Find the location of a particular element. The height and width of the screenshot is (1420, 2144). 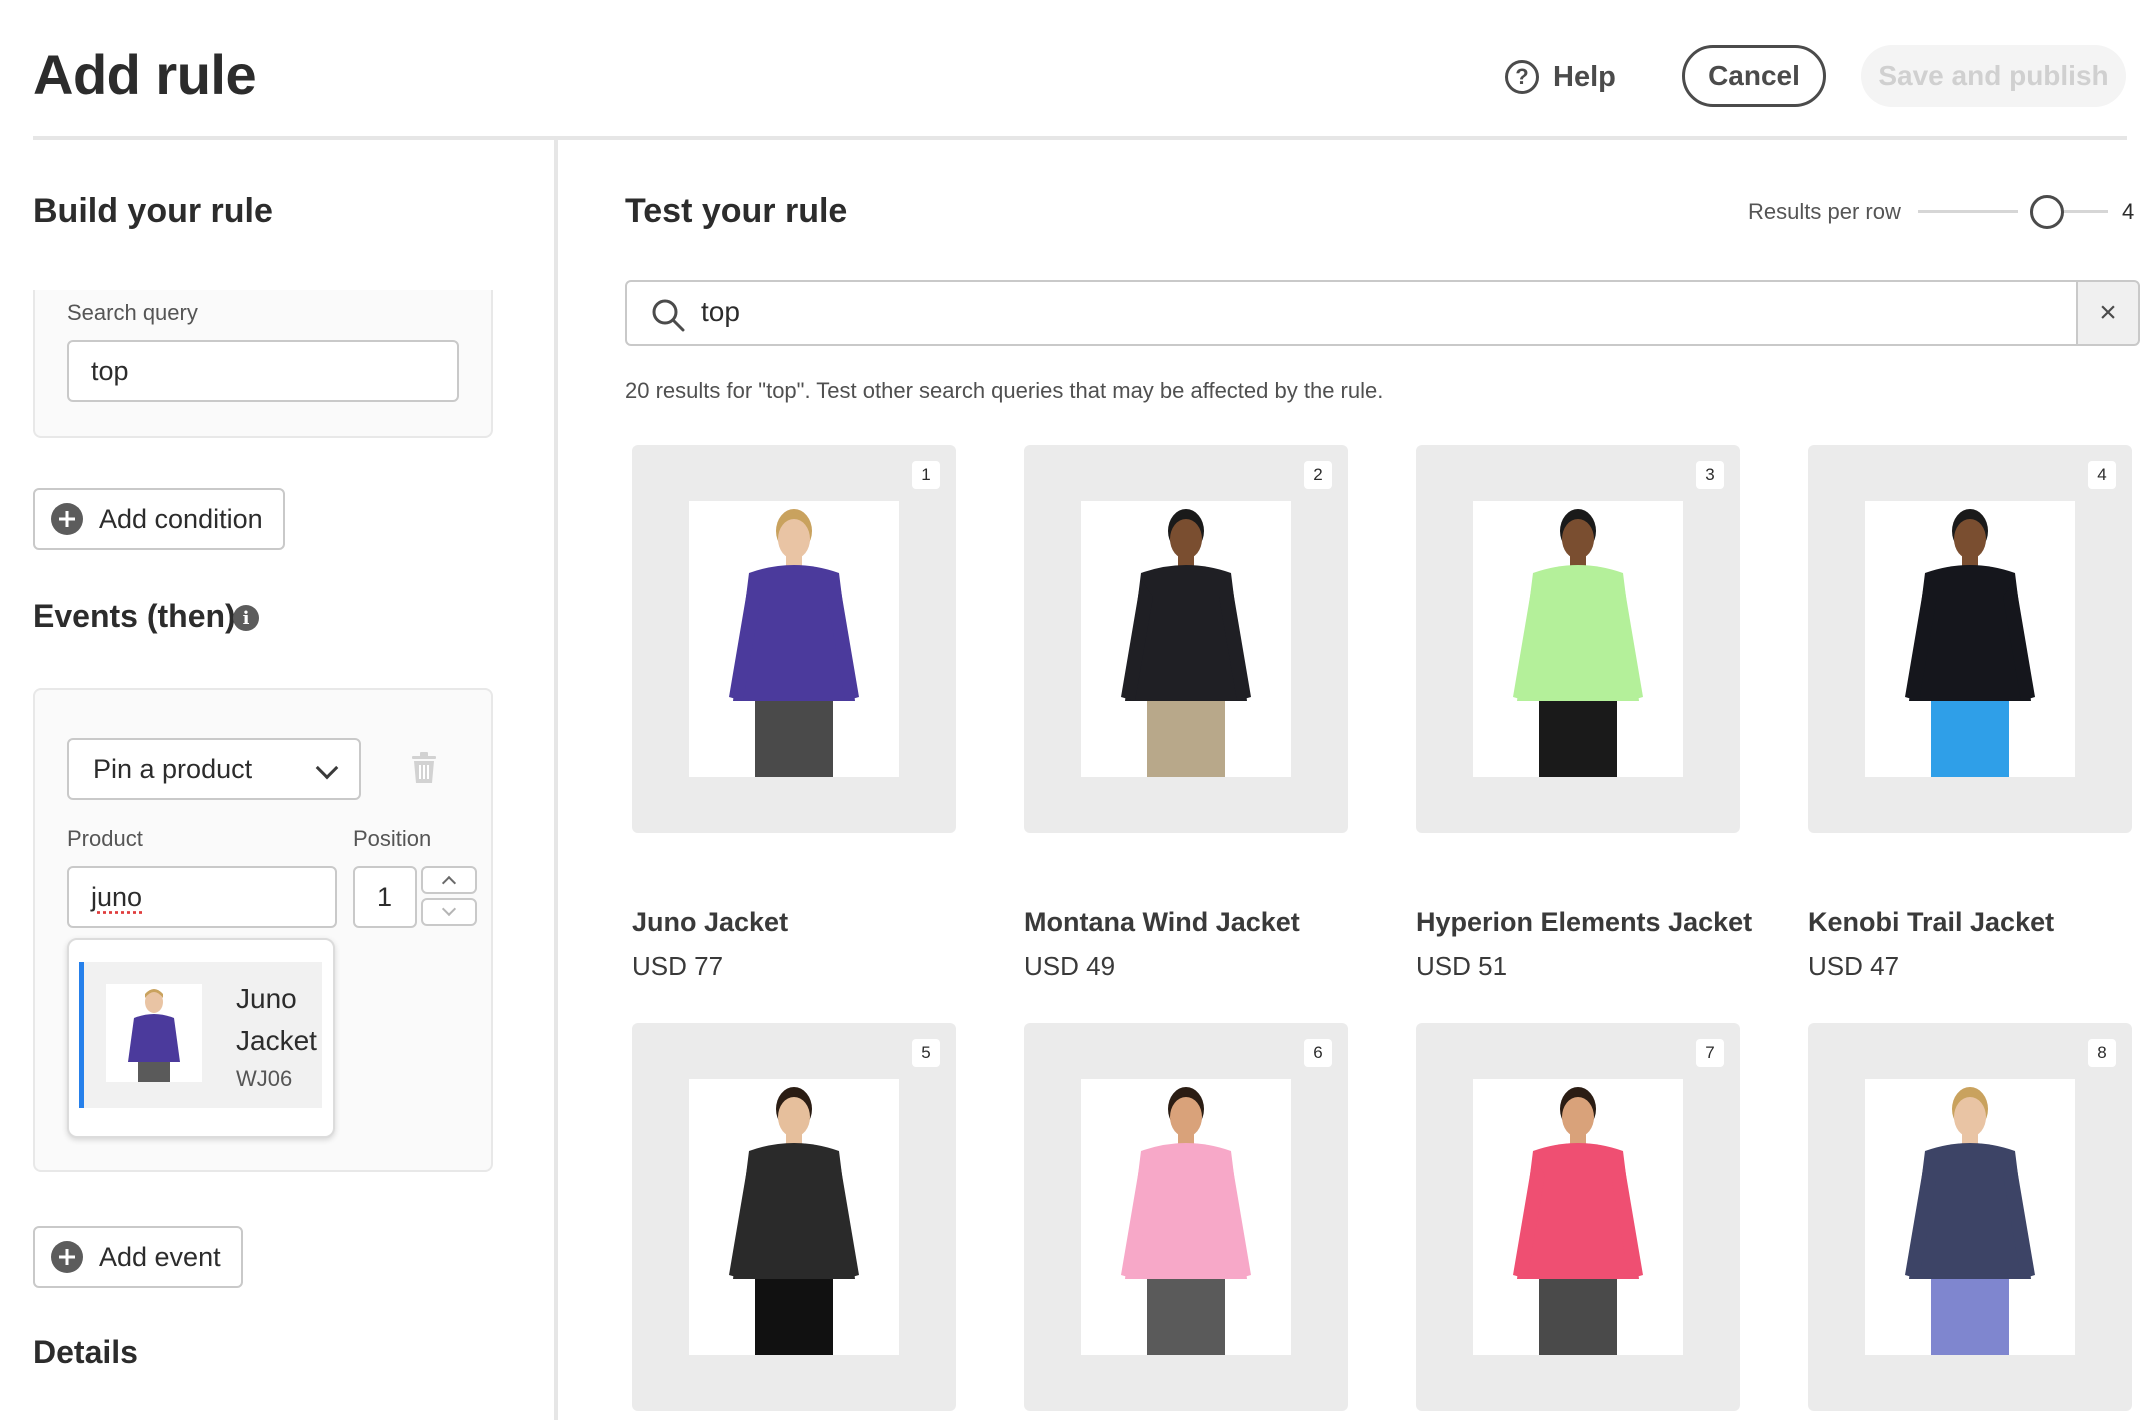

cancel-button: Cancel is located at coordinates (1754, 76).